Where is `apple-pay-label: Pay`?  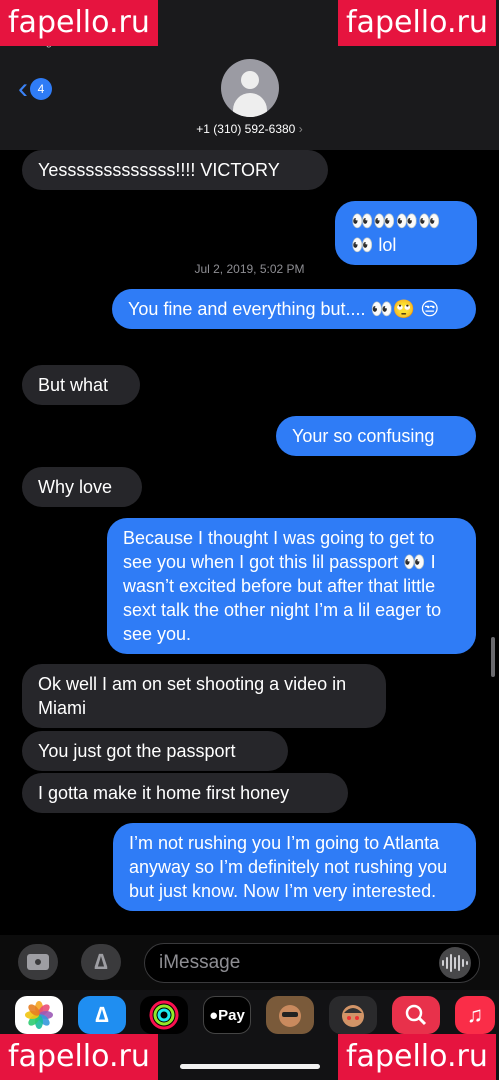
apple-pay-label: Pay is located at coordinates (231, 1015).